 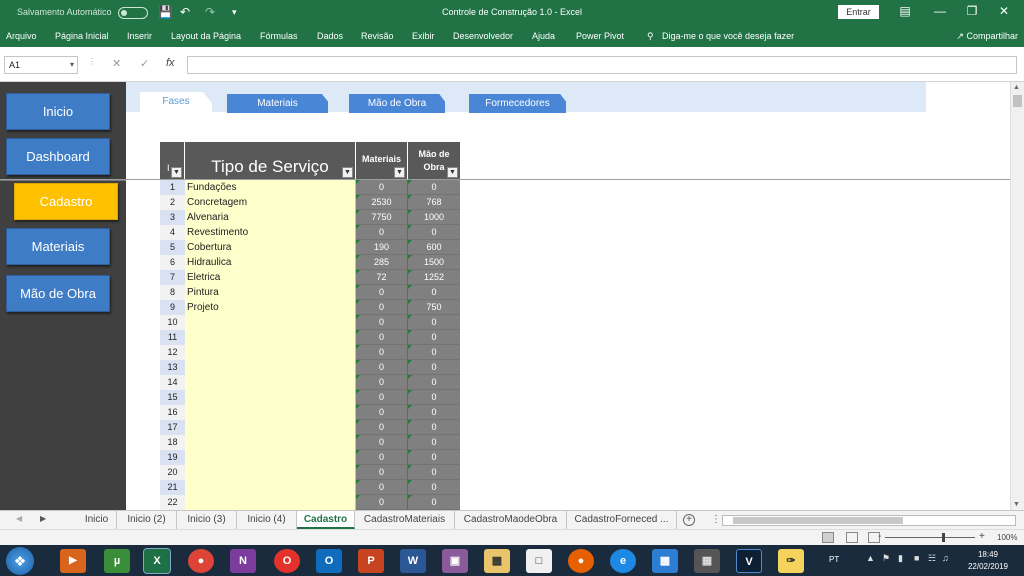 What do you see at coordinates (972, 11) in the screenshot?
I see `restore-icon: ❐` at bounding box center [972, 11].